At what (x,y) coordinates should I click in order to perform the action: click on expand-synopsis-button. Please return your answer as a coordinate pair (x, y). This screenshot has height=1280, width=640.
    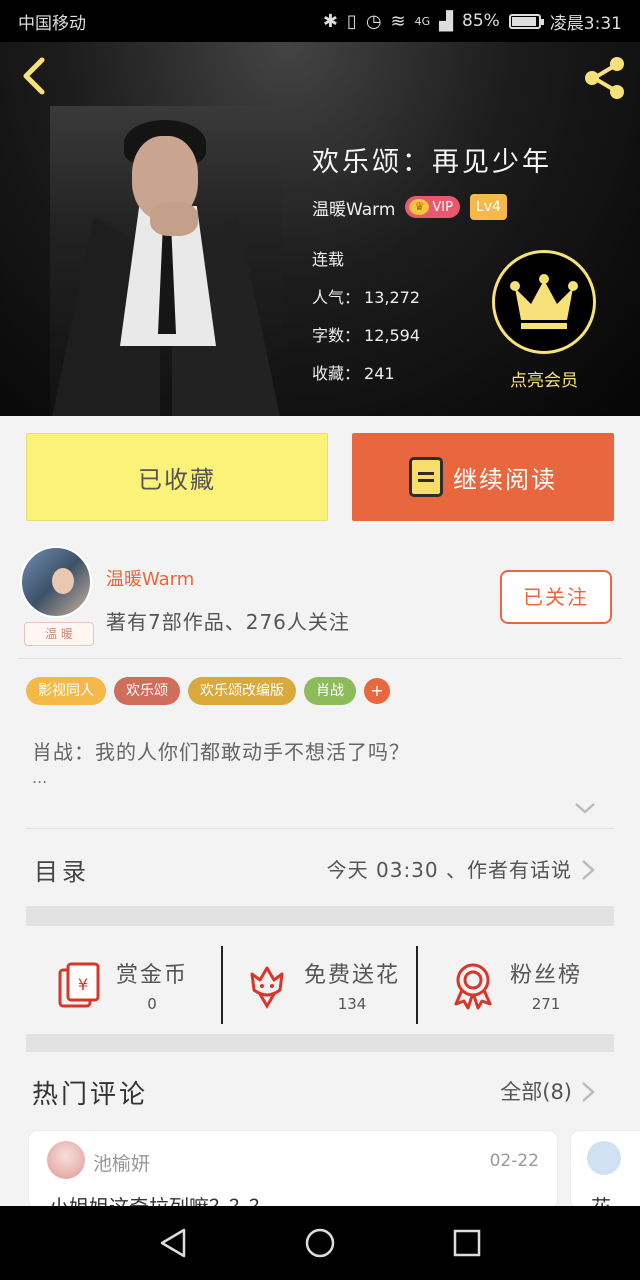
    Looking at the image, I should click on (585, 808).